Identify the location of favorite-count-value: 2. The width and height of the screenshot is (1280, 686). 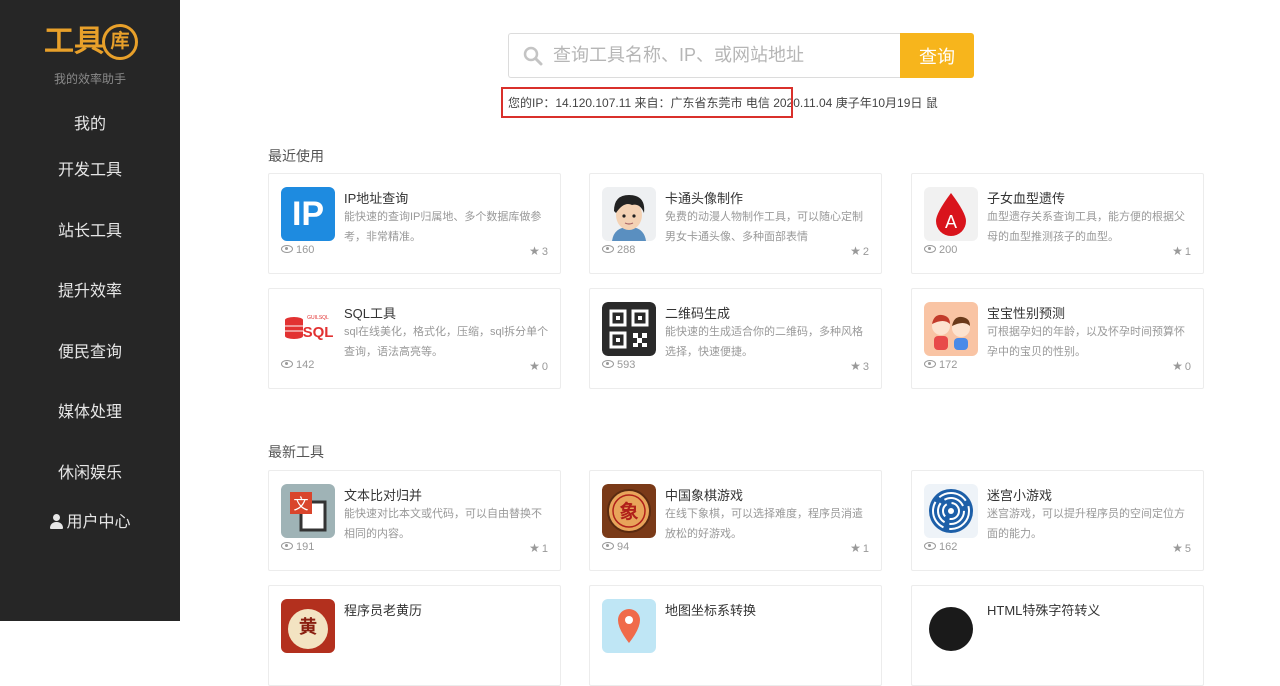
(865, 252).